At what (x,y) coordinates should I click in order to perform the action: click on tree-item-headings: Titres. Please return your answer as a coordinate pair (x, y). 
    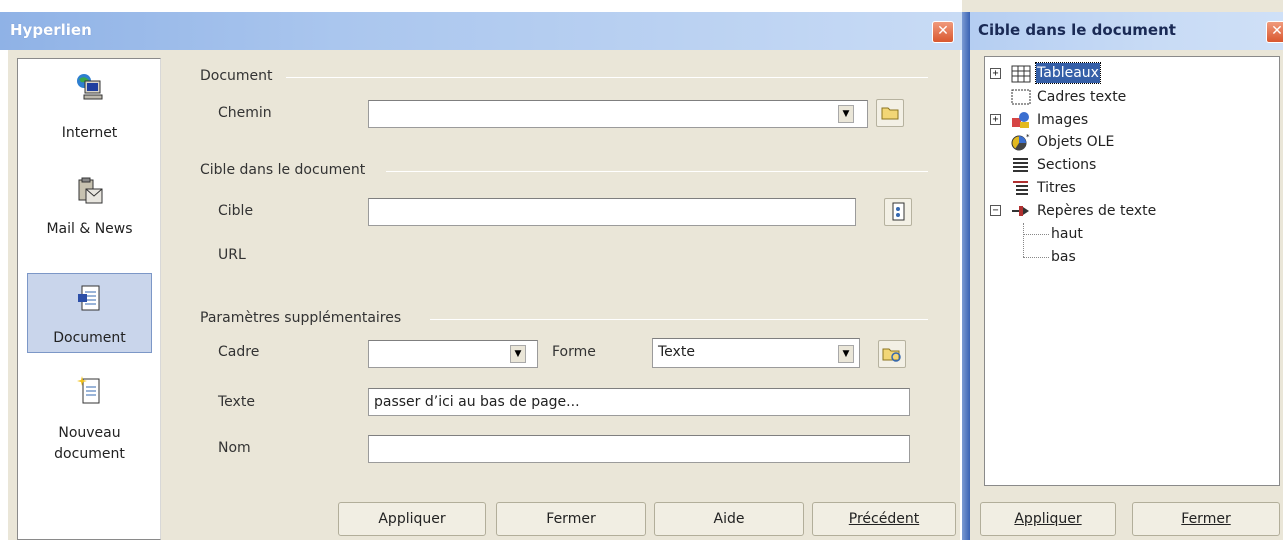
    Looking at the image, I should click on (1130, 188).